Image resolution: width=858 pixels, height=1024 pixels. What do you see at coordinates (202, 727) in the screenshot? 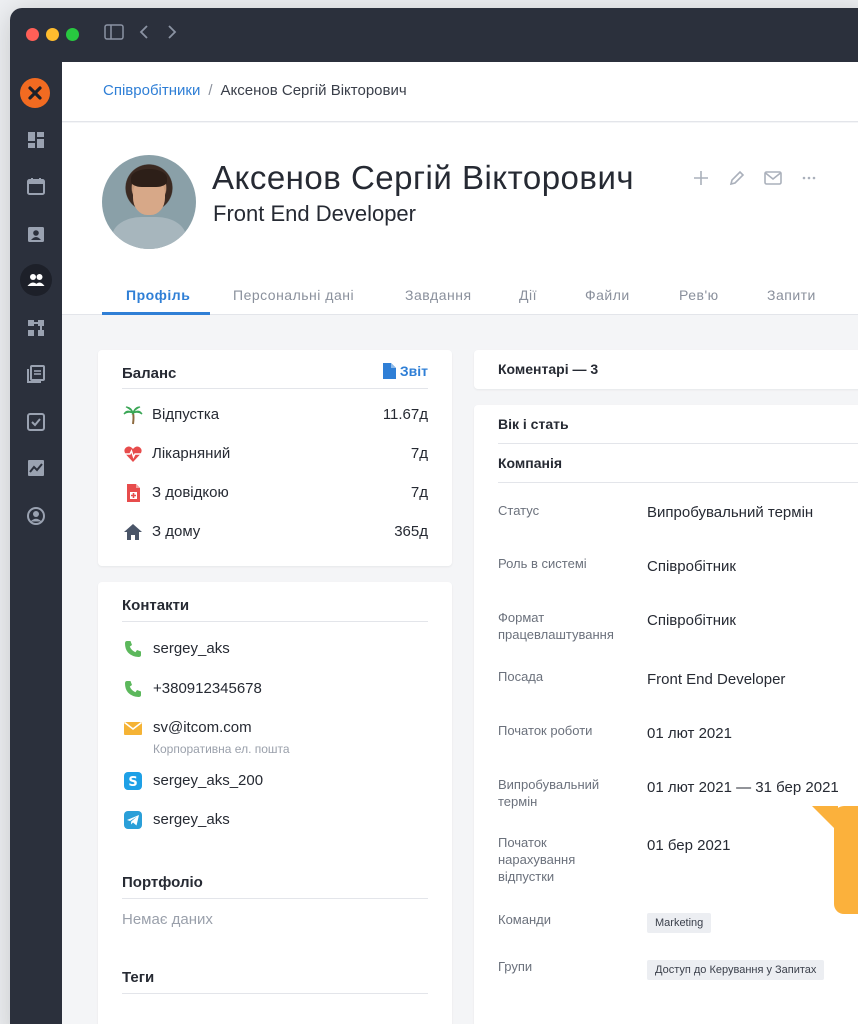
I see `contact-value: sv@itcom.com` at bounding box center [202, 727].